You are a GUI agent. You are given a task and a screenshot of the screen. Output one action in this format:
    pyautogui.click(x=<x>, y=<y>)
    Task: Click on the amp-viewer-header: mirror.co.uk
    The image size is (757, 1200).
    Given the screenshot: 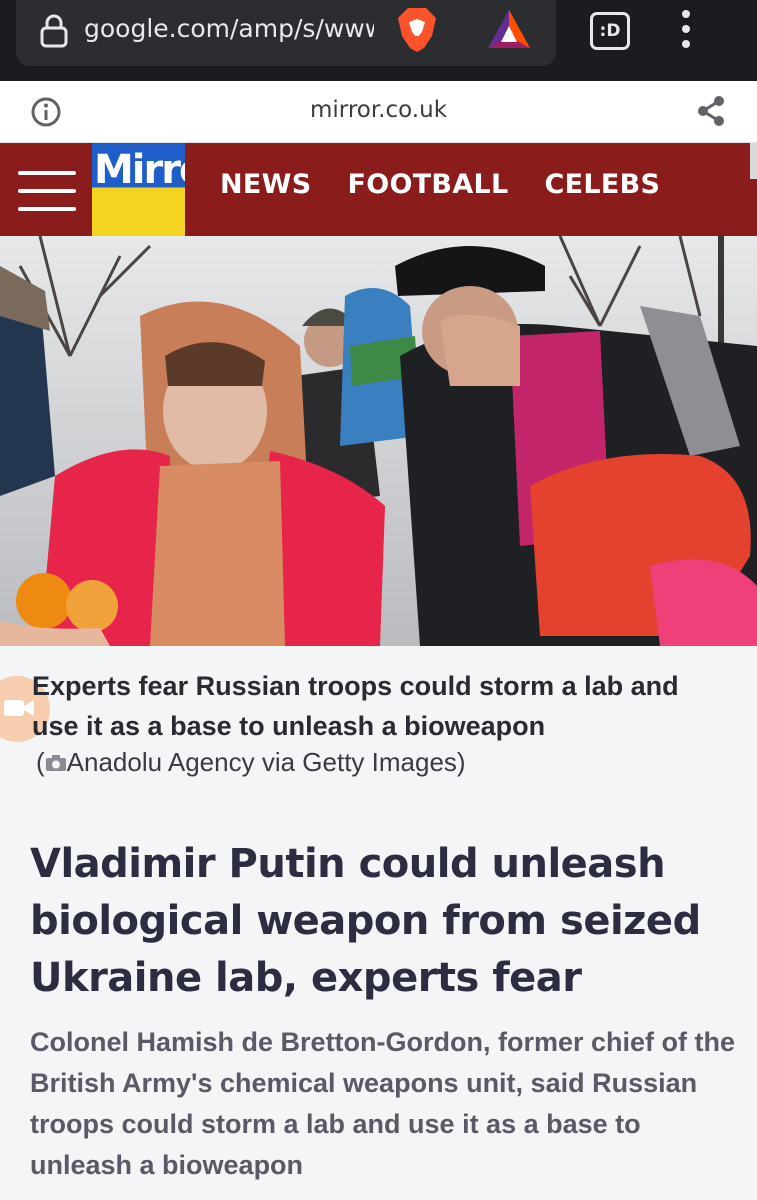 What is the action you would take?
    pyautogui.click(x=378, y=112)
    